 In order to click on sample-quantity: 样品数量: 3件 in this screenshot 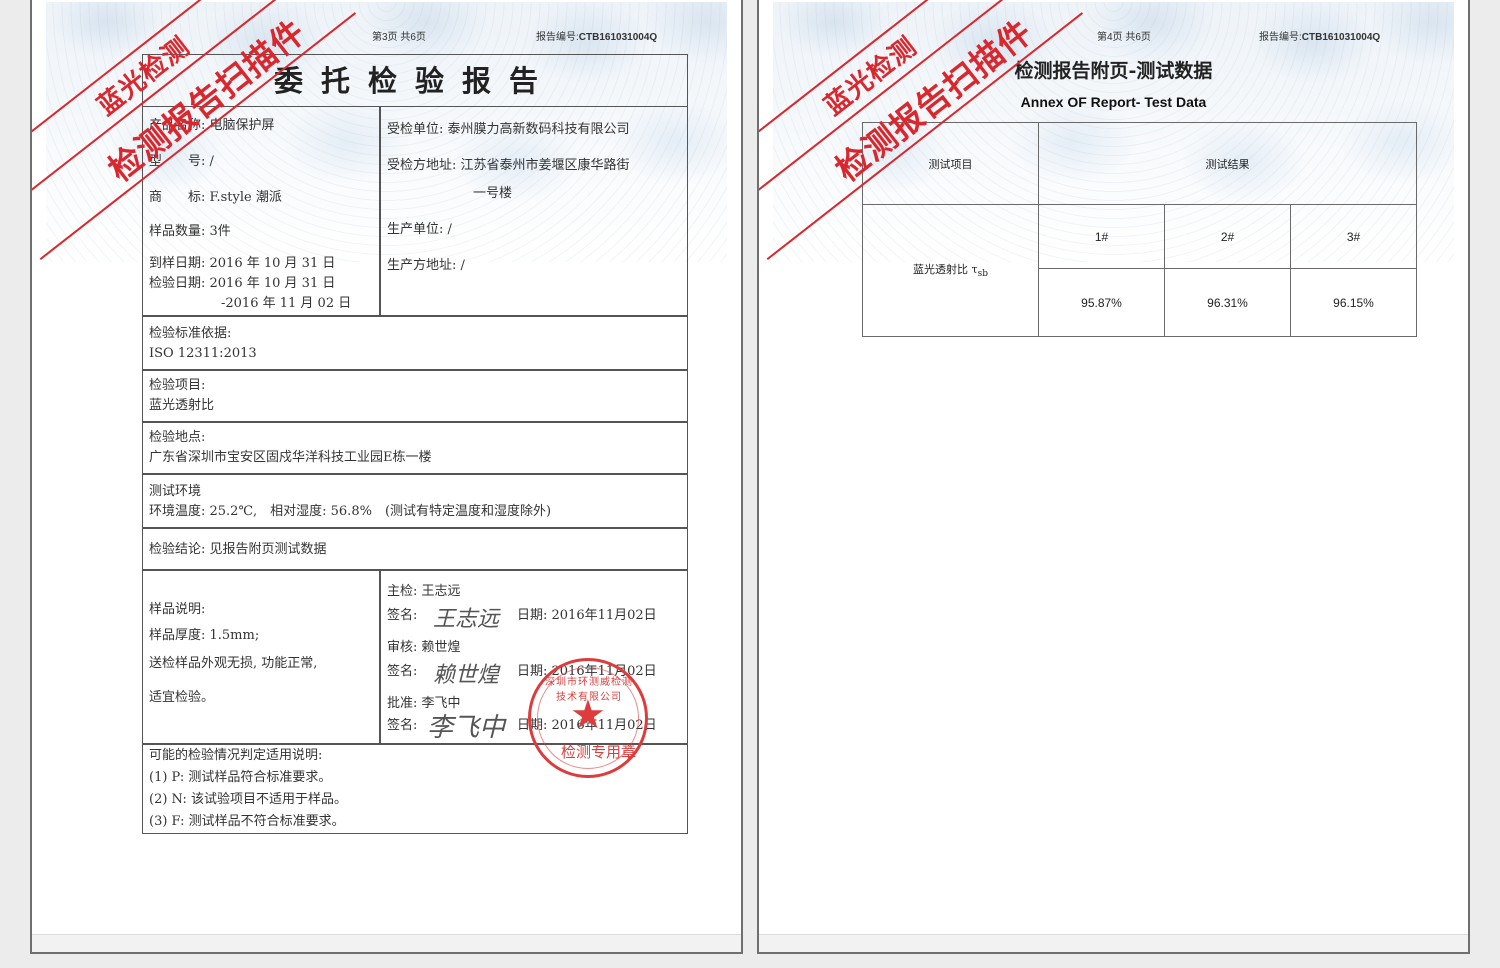, I will do `click(190, 231)`.